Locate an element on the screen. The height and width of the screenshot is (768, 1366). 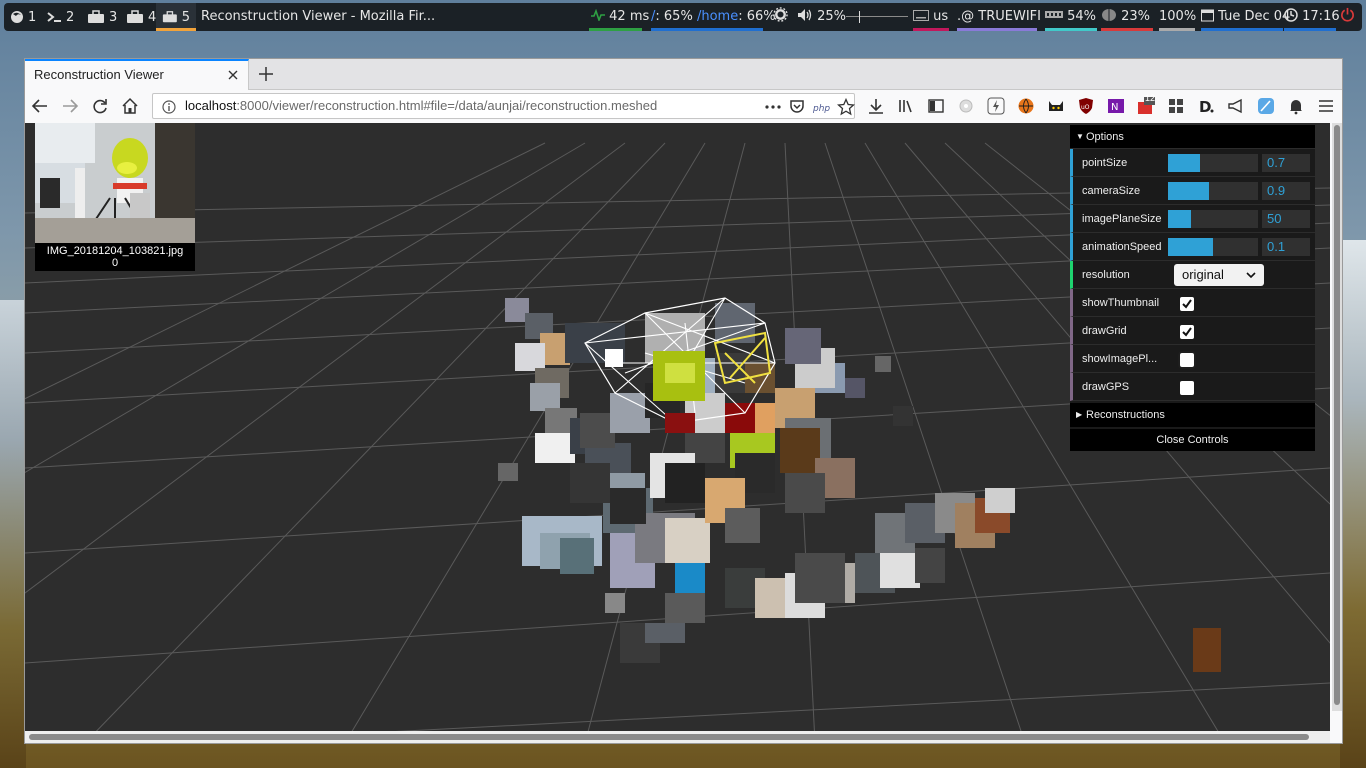
forward-icon is located at coordinates (70, 106).